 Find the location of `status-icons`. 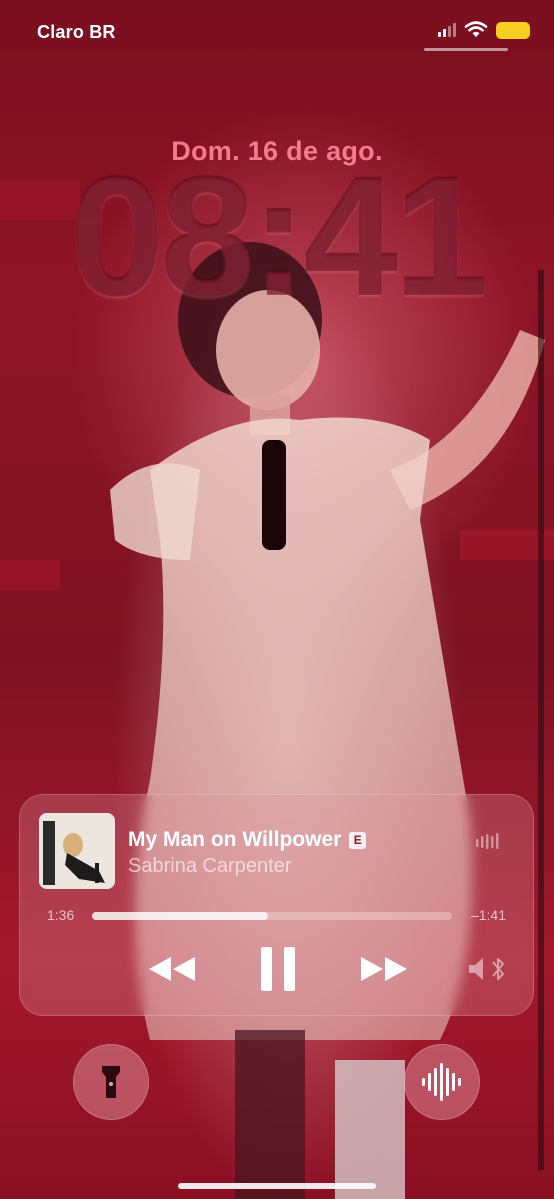

status-icons is located at coordinates (484, 30).